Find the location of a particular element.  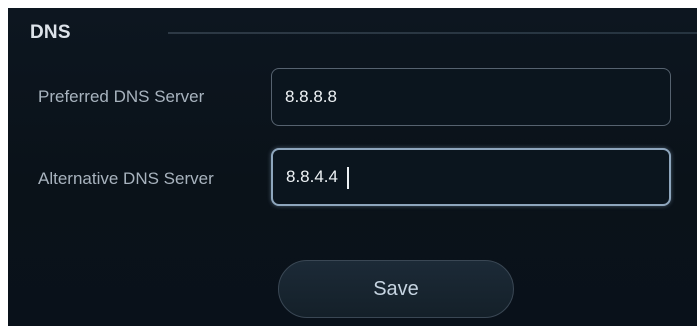

alternative-dns-input is located at coordinates (471, 177).